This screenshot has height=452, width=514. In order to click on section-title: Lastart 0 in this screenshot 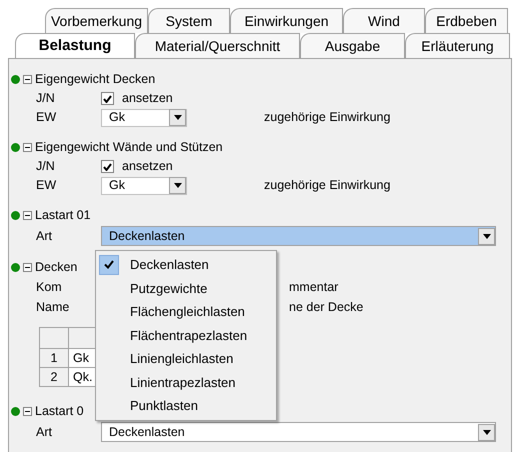, I will do `click(59, 411)`.